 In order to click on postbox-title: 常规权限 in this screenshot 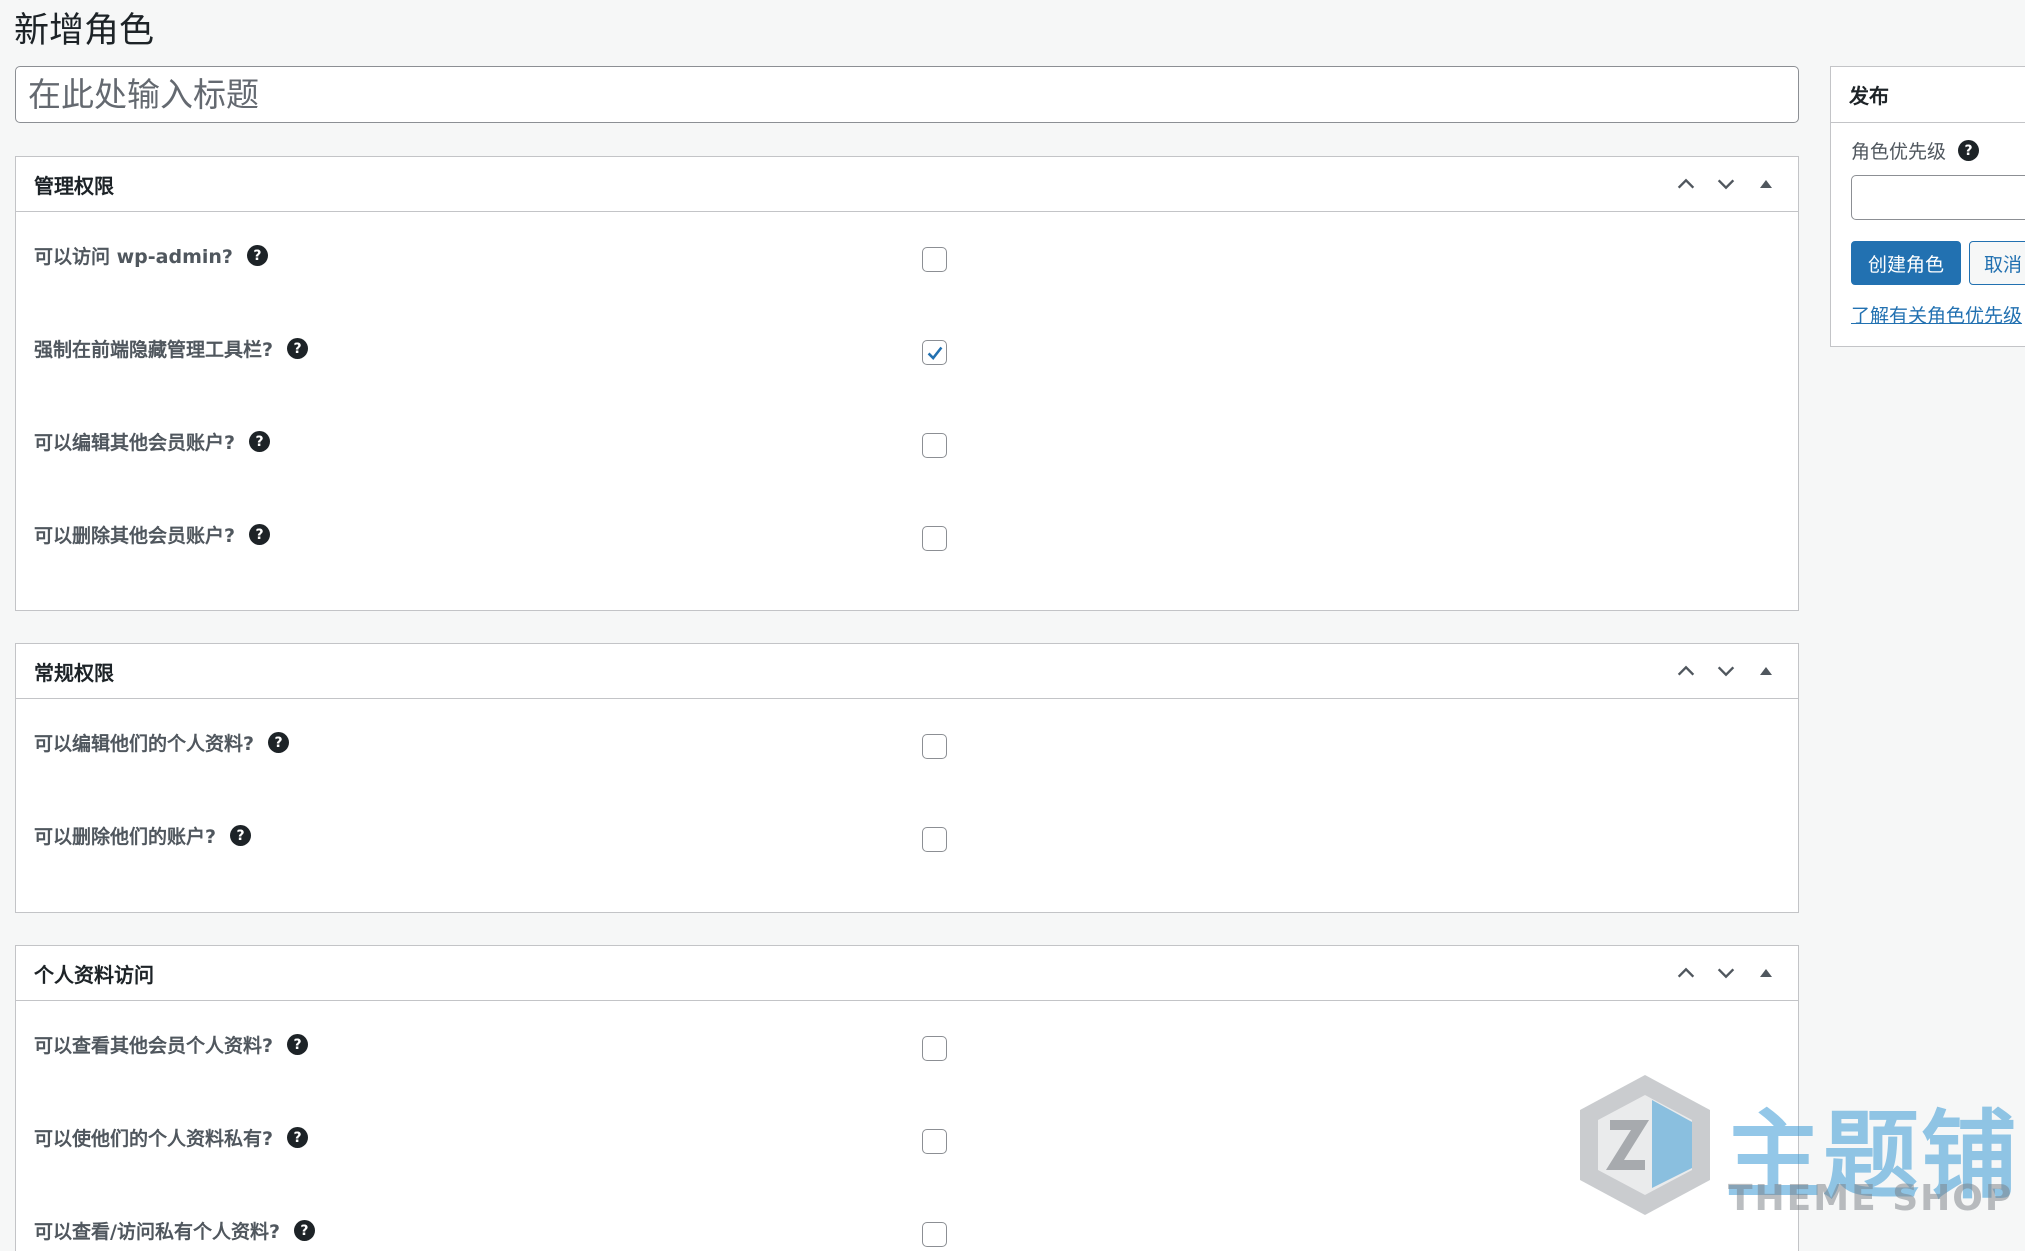, I will do `click(74, 672)`.